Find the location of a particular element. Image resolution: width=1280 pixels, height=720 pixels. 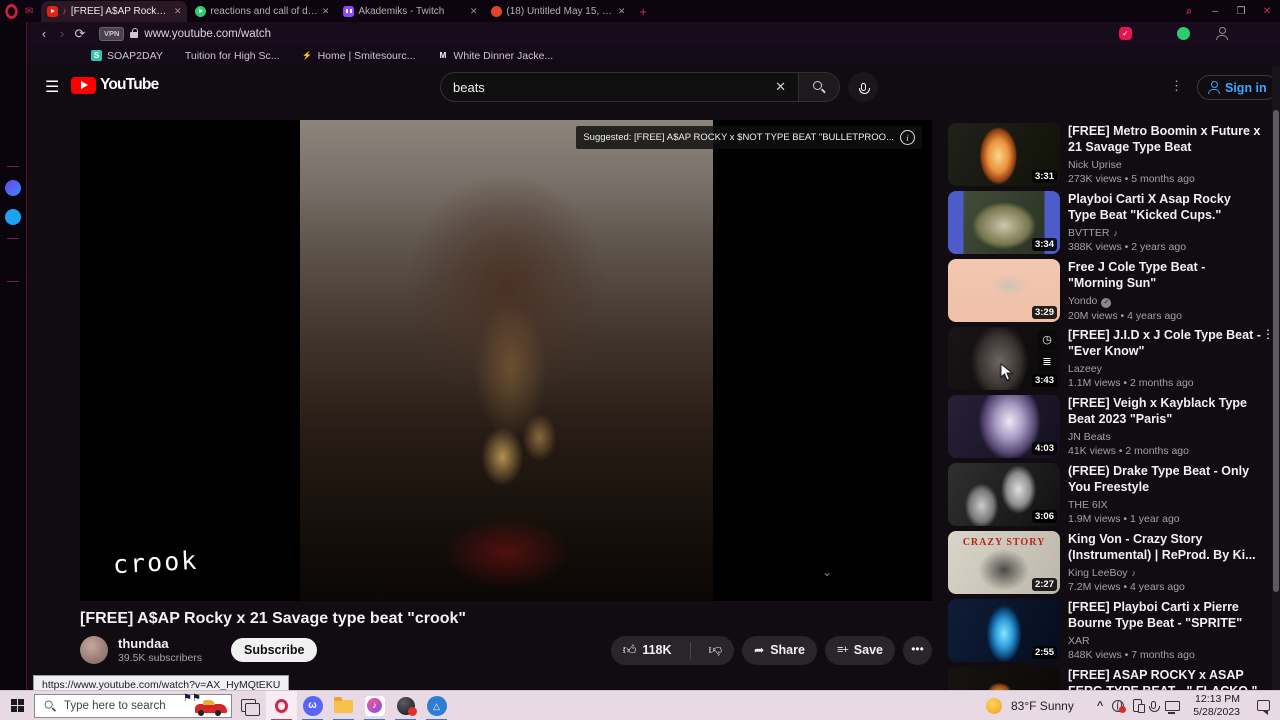

search-button is located at coordinates (819, 87).